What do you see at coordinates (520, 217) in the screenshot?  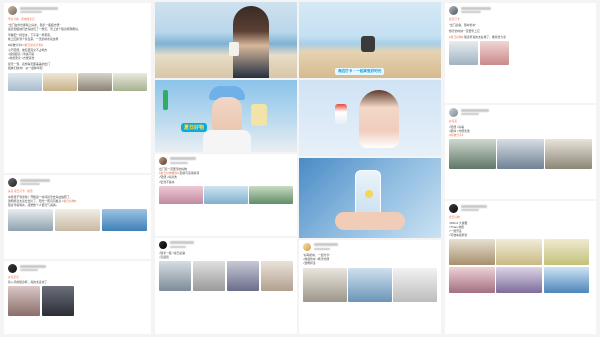 I see `post-tag: 夏日好物` at bounding box center [520, 217].